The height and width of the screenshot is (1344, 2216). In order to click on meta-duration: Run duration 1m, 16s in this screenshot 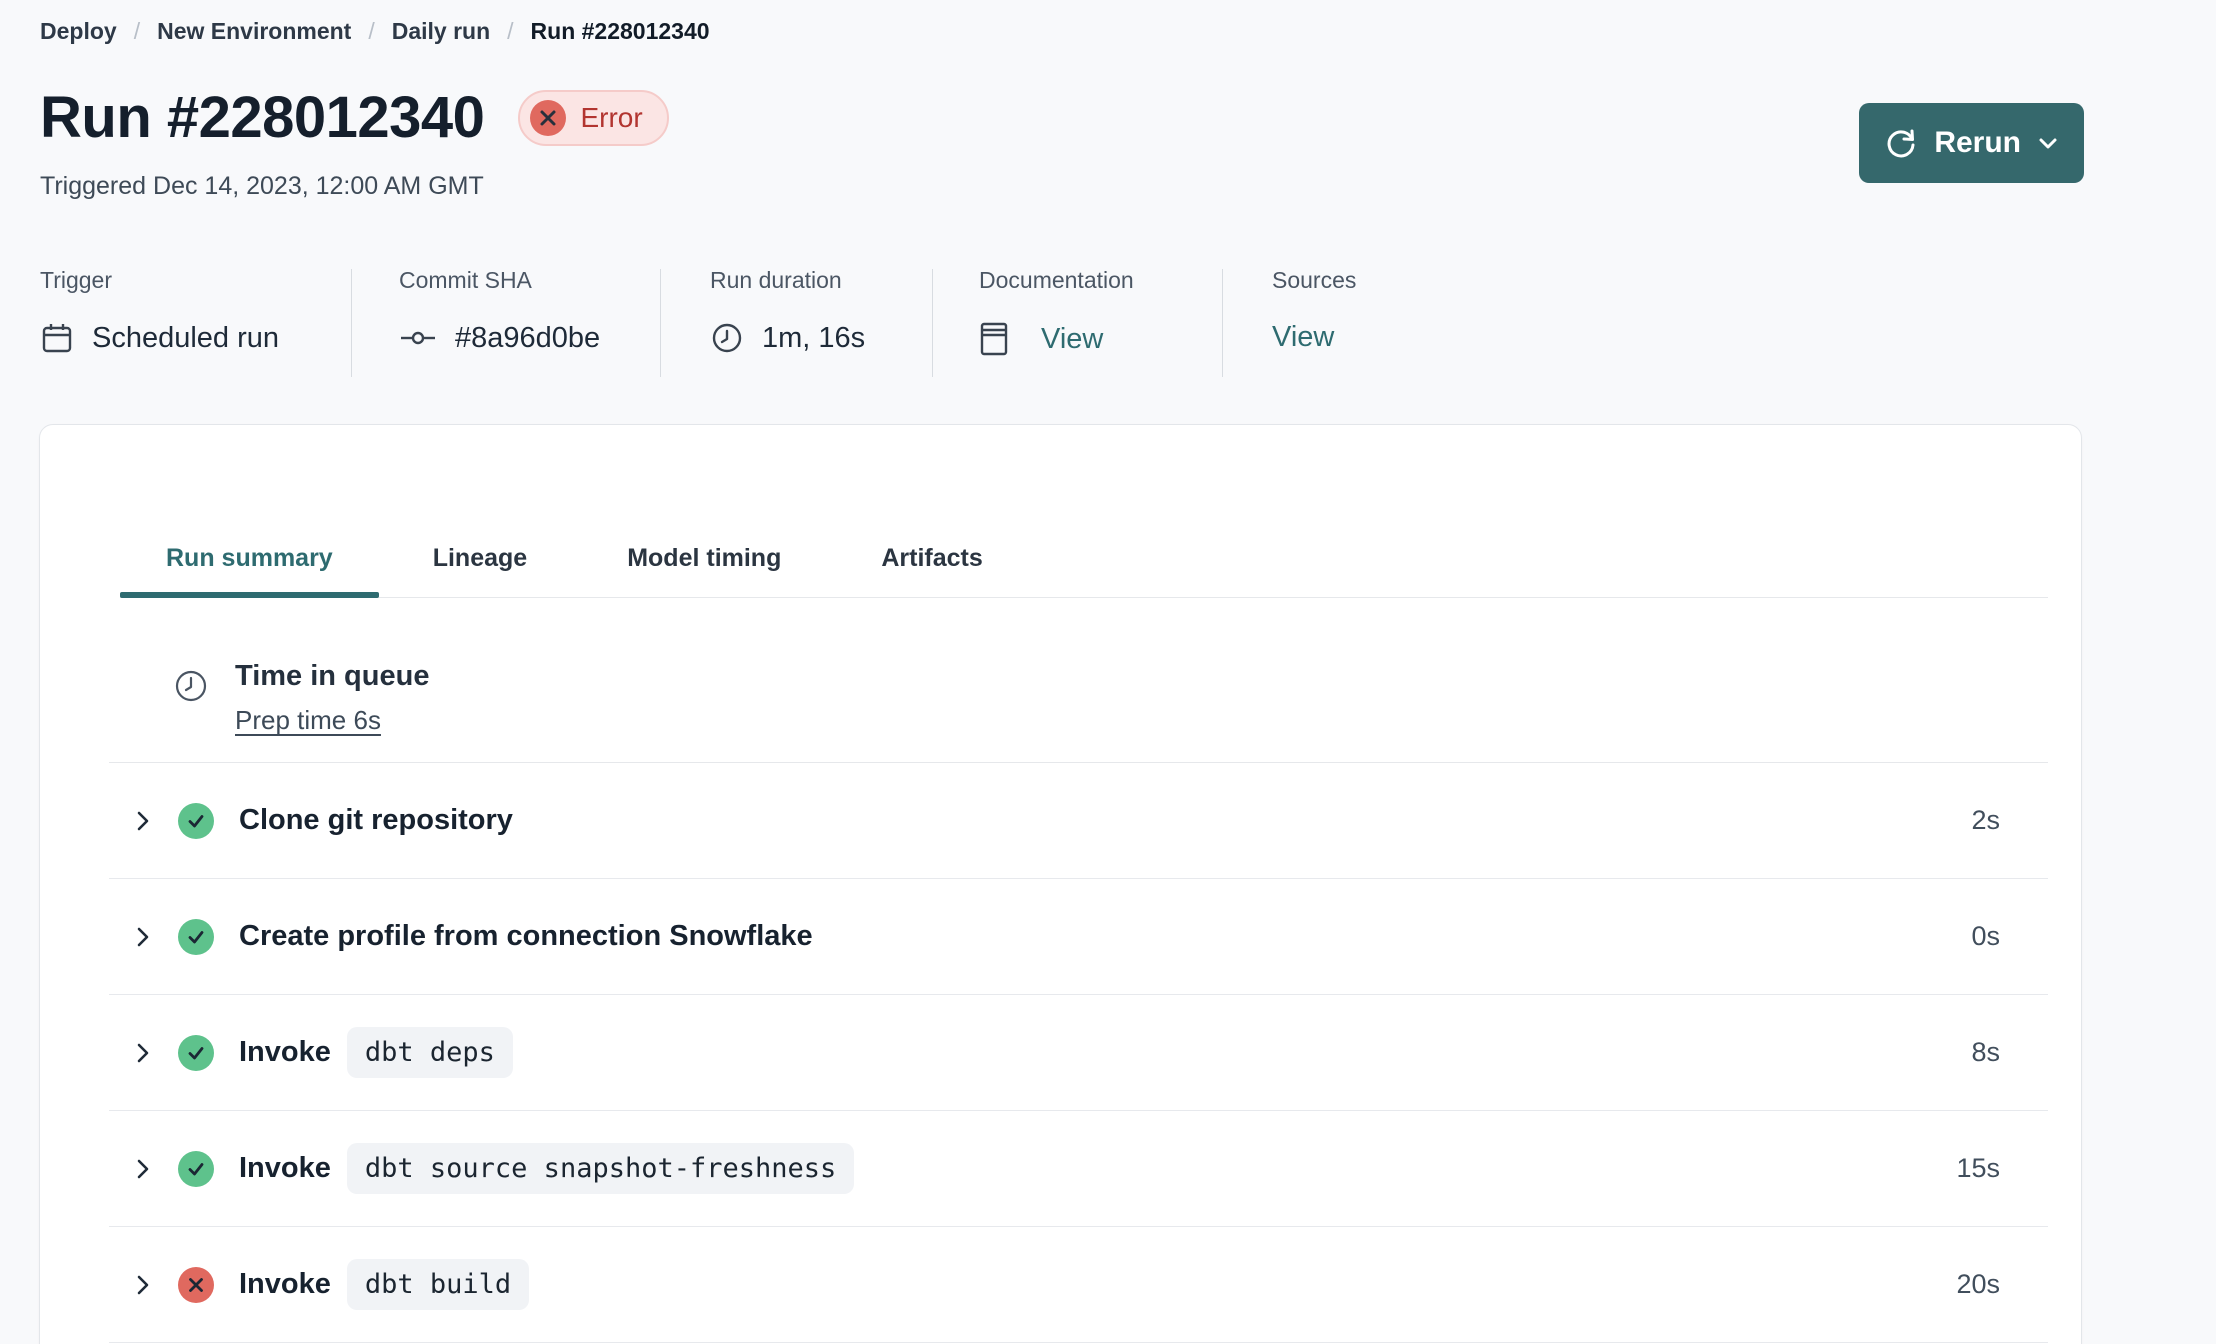, I will do `click(787, 311)`.